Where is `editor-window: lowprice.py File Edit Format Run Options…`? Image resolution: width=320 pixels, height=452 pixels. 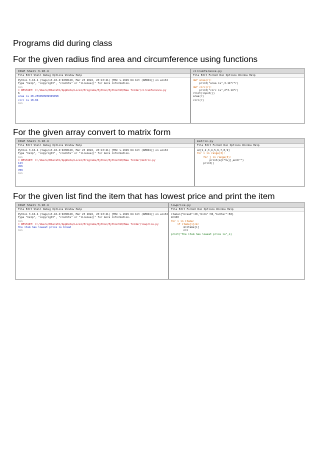 editor-window: lowprice.py File Edit Format Run Options… is located at coordinates (236, 241).